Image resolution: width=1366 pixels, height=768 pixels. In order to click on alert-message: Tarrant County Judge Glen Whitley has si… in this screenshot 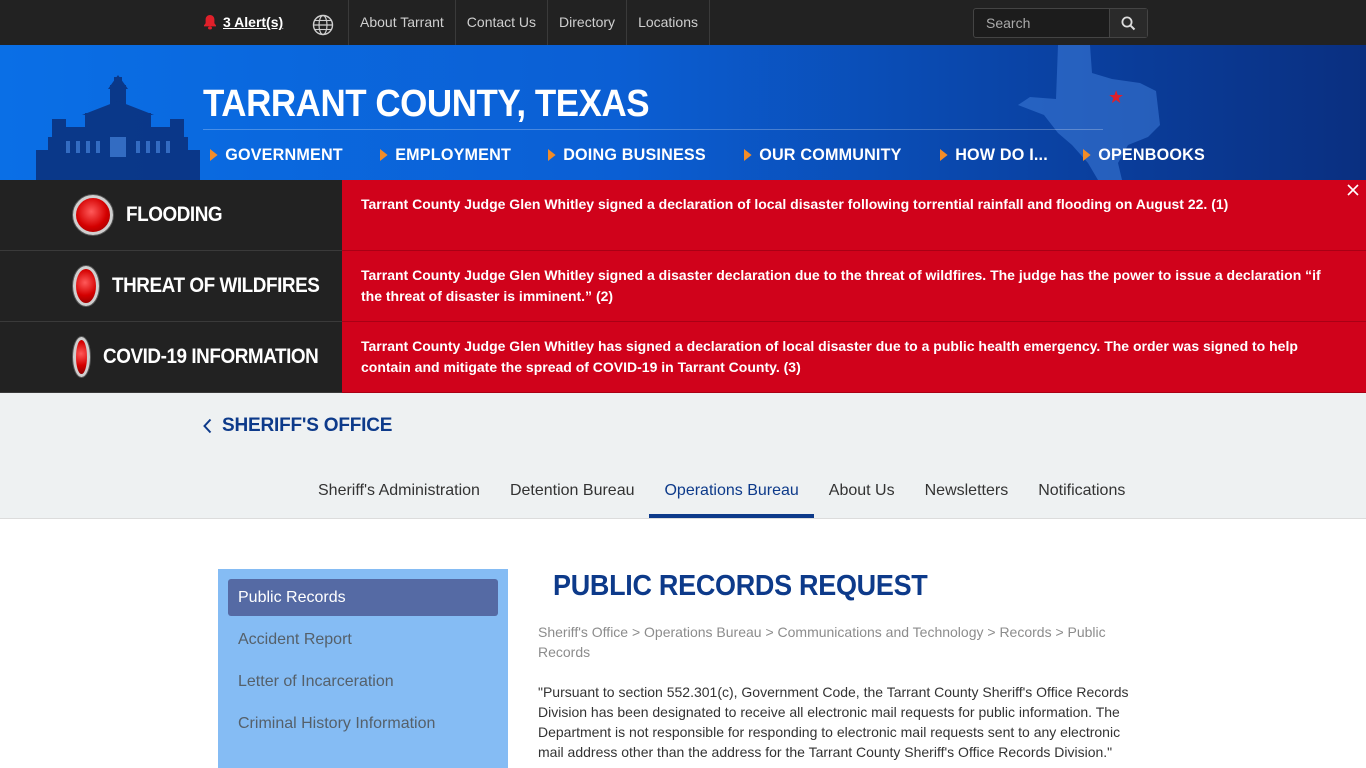, I will do `click(854, 357)`.